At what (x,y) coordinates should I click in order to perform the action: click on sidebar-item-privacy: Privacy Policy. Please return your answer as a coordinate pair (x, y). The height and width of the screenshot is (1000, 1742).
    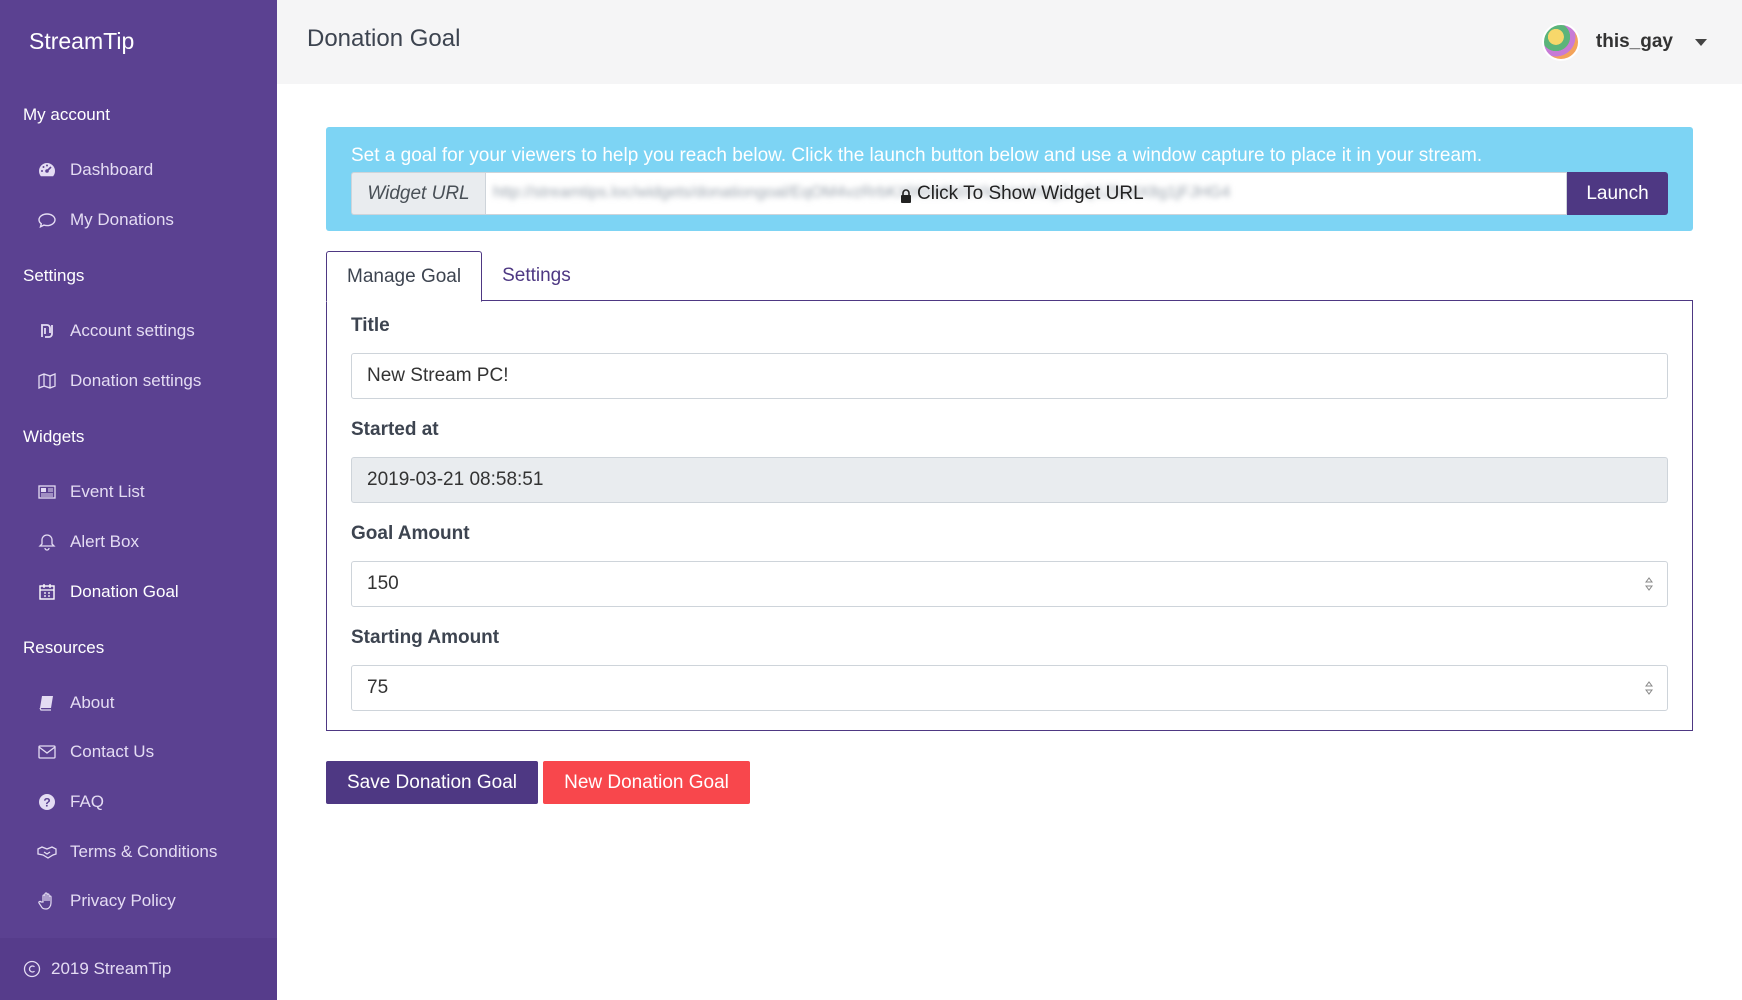
    Looking at the image, I should click on (106, 901).